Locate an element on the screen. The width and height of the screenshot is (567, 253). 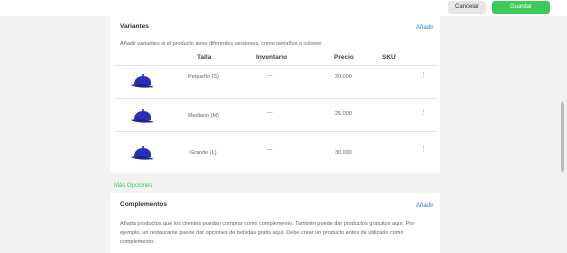
complements-title: Complementos is located at coordinates (143, 204).